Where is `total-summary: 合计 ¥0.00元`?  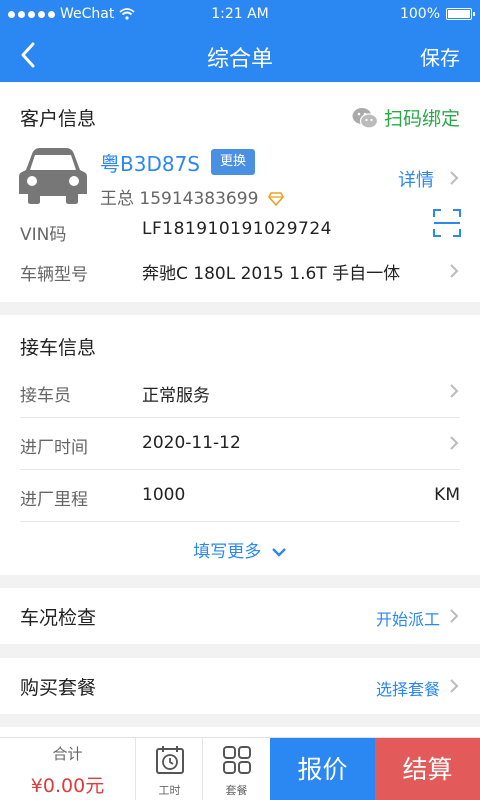
total-summary: 合计 ¥0.00元 is located at coordinates (67, 769).